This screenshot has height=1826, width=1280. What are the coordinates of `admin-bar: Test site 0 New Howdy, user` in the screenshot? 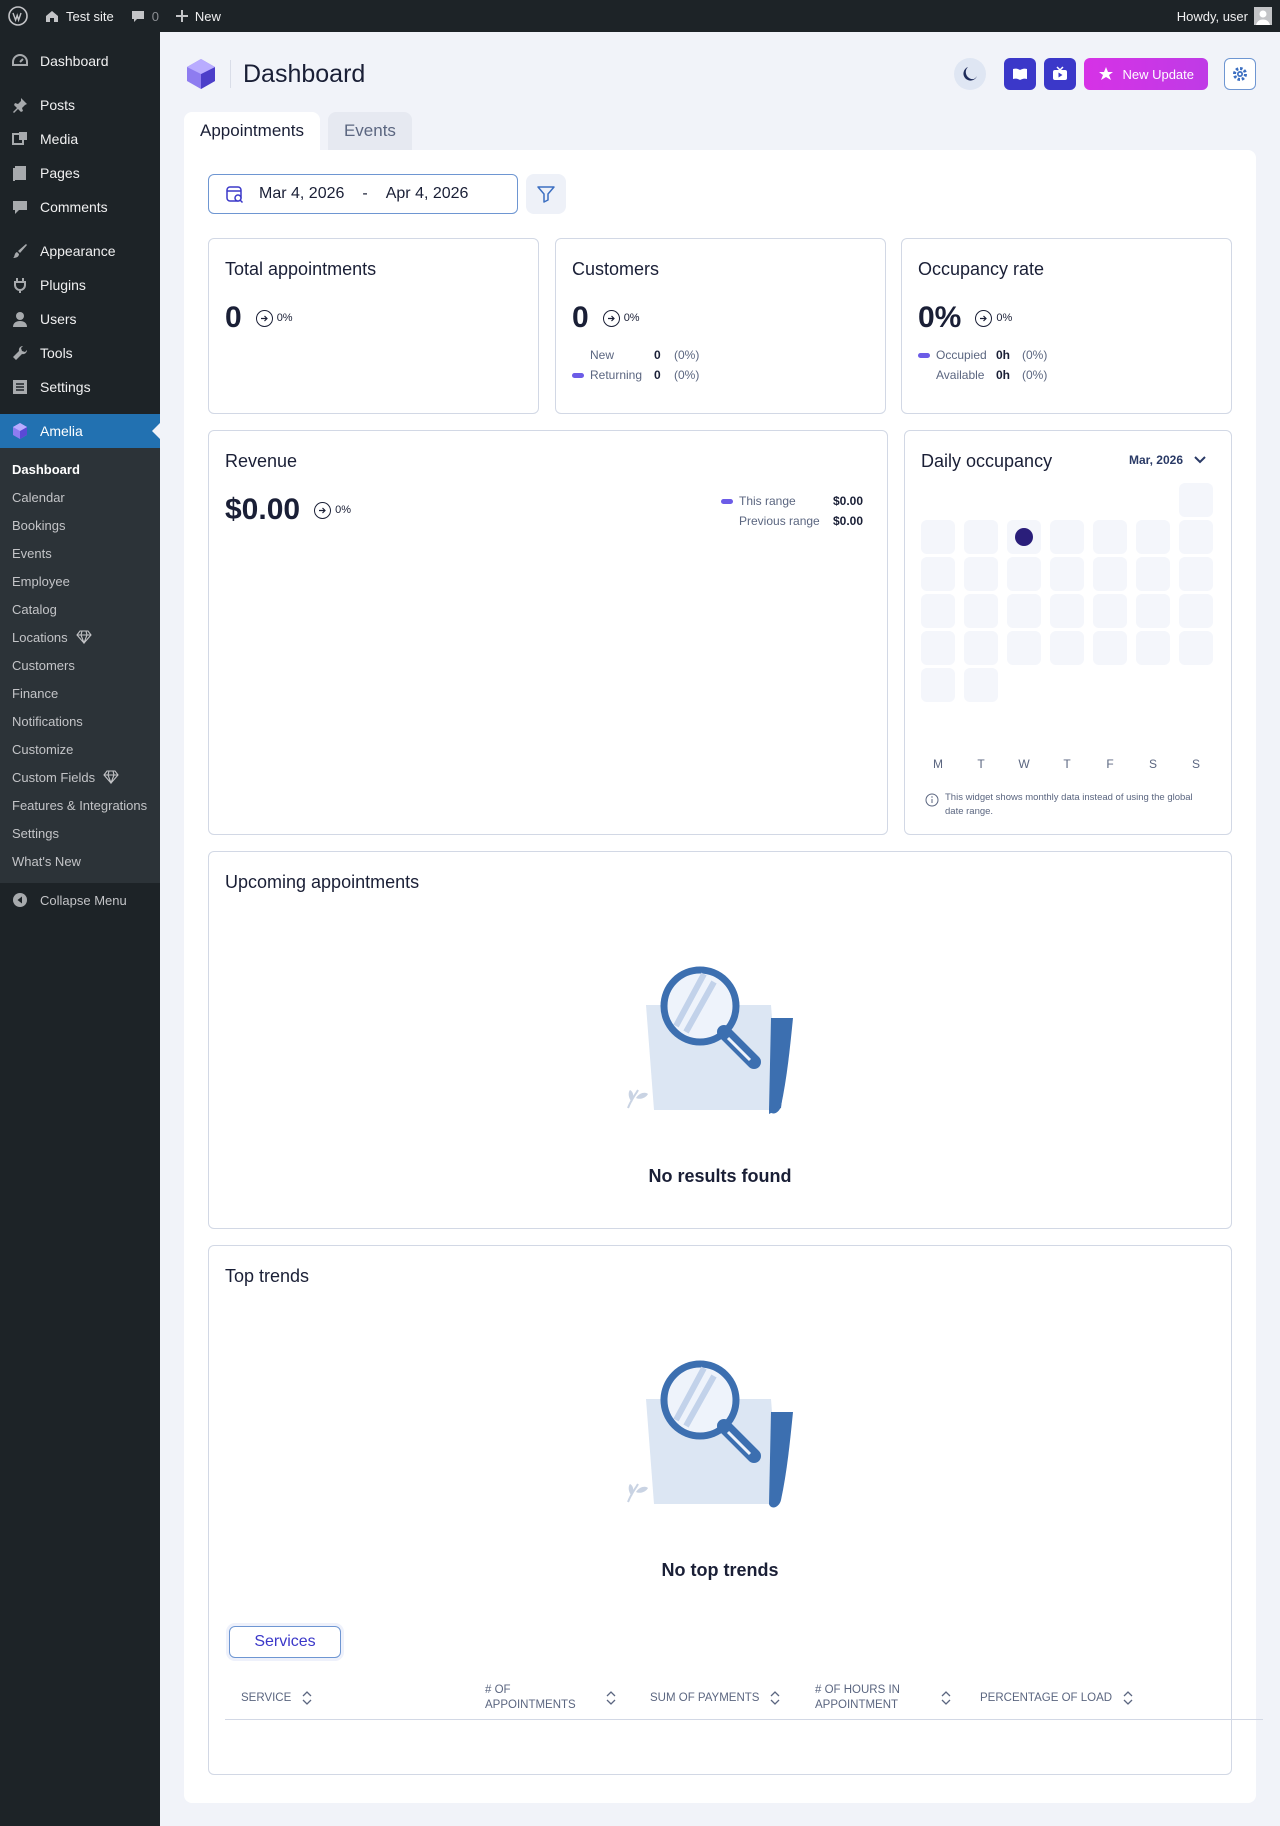 It's located at (640, 16).